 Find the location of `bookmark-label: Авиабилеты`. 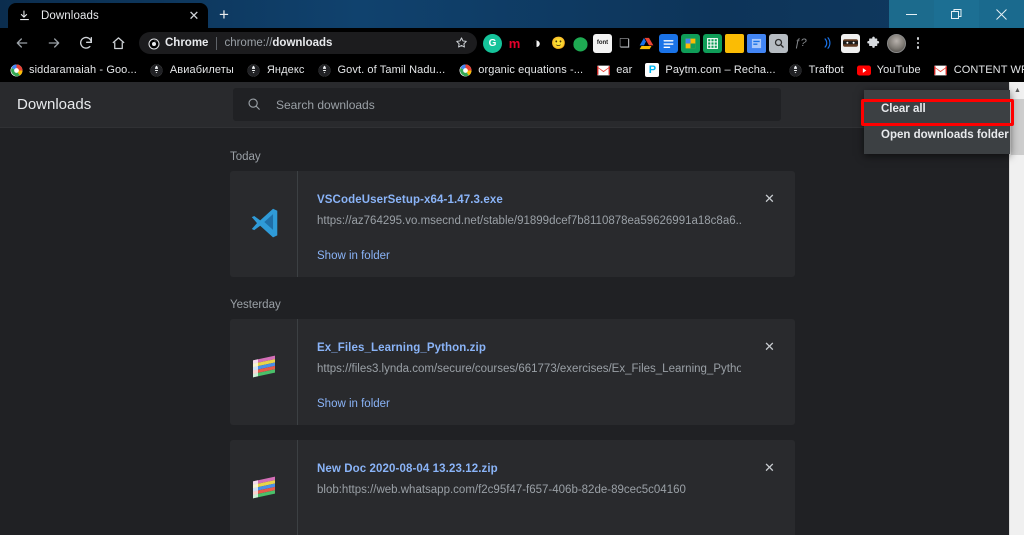

bookmark-label: Авиабилеты is located at coordinates (201, 70).